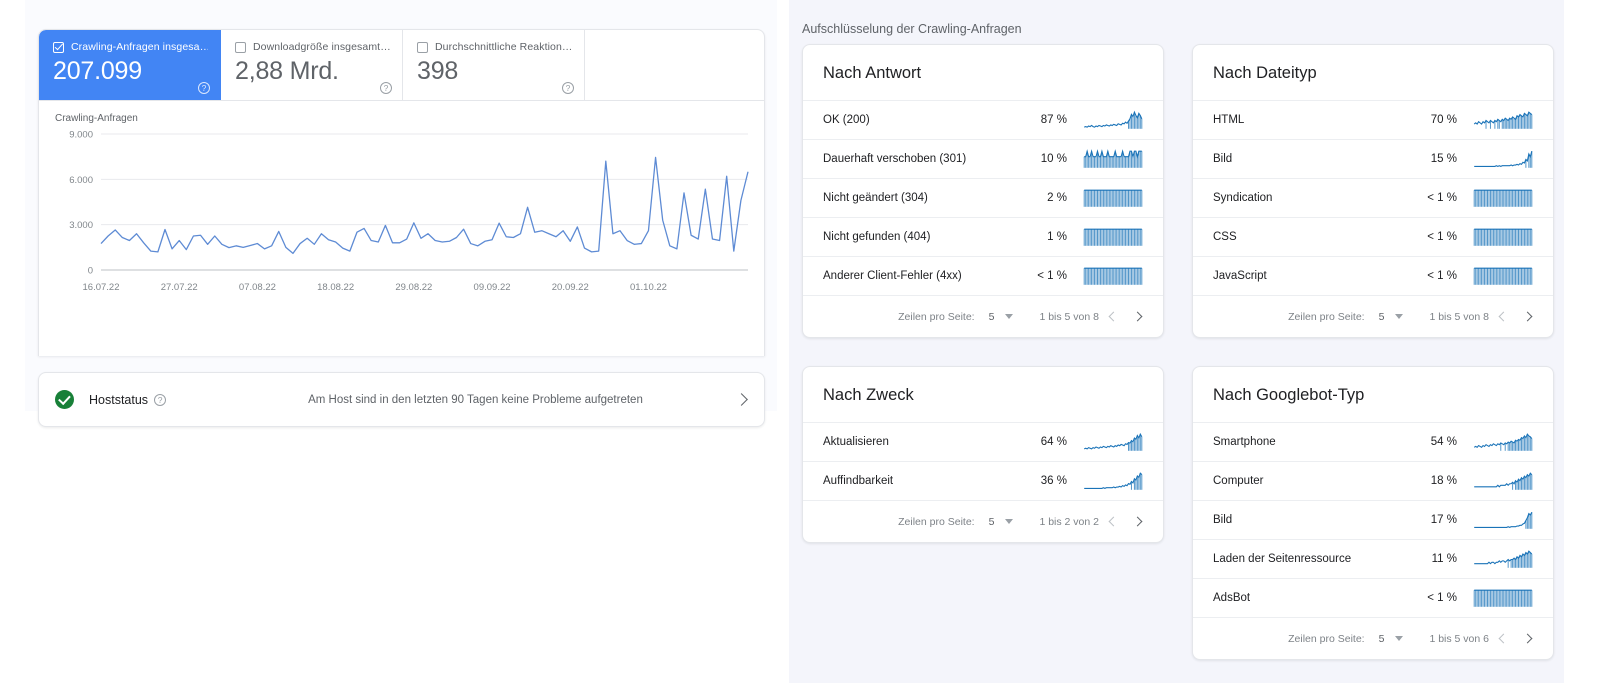 The height and width of the screenshot is (683, 1600). Describe the element at coordinates (1240, 276) in the screenshot. I see `row-label: JavaScript` at that location.